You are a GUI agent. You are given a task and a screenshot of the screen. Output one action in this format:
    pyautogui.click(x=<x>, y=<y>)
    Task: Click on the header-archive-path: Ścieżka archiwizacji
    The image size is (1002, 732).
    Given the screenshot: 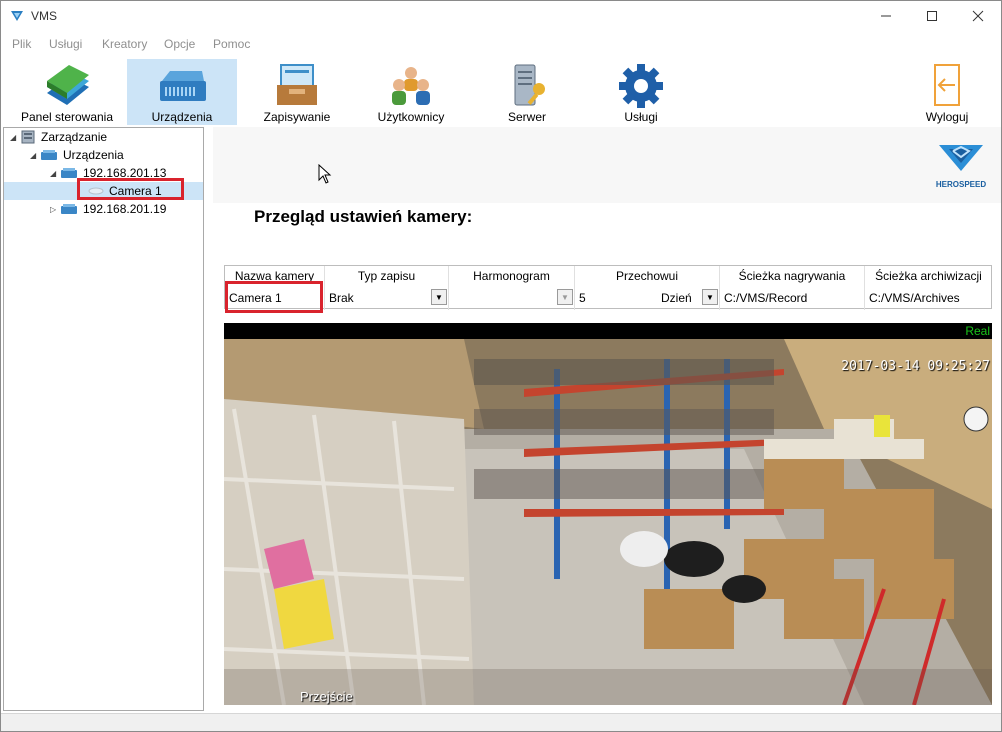 What is the action you would take?
    pyautogui.click(x=928, y=276)
    